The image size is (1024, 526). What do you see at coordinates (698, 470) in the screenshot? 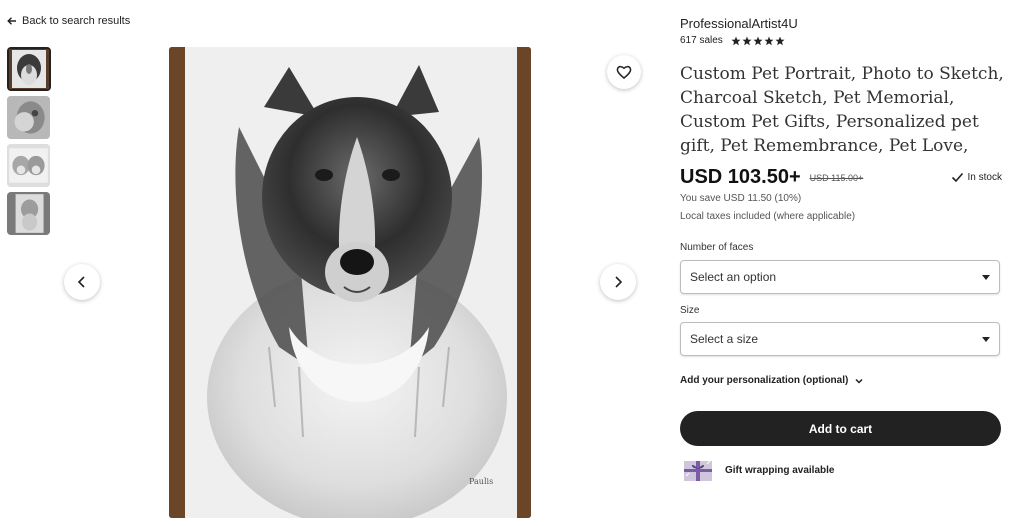
I see `gift-box-icon` at bounding box center [698, 470].